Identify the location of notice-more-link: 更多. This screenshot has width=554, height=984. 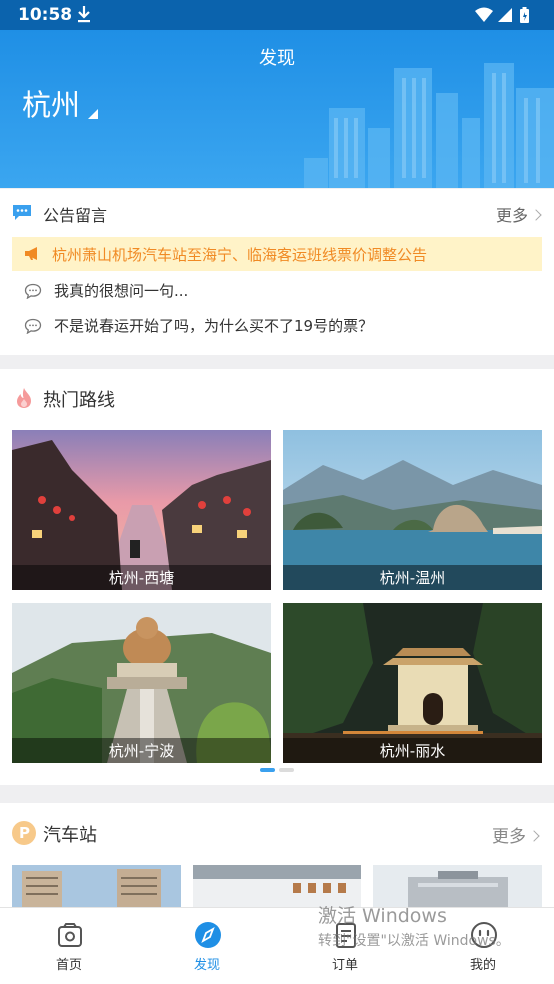
(518, 214).